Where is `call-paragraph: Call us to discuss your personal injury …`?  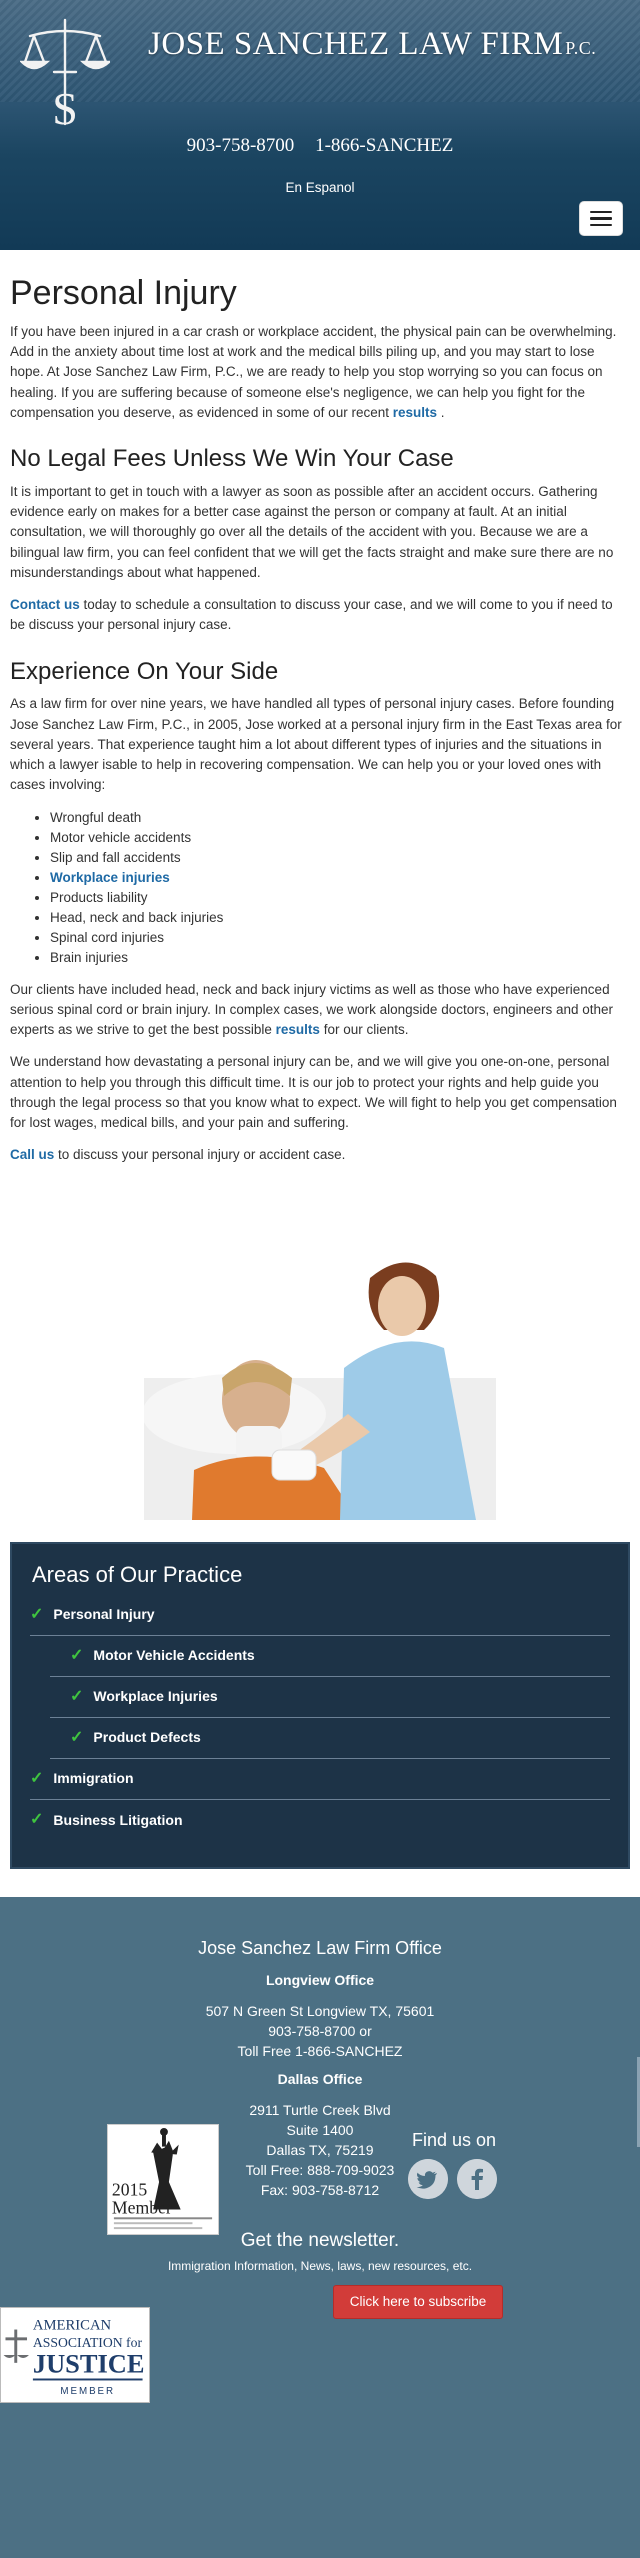 call-paragraph: Call us to discuss your personal injury … is located at coordinates (320, 1155).